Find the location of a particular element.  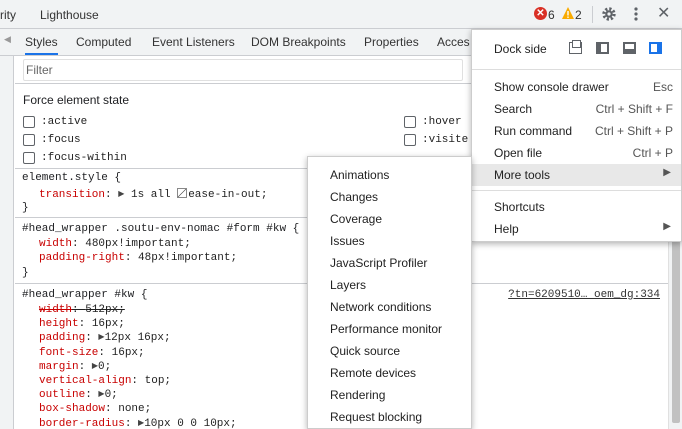

devtools-topbar: rity Lighthouse ✕ 6 2 ✕ is located at coordinates (341, 14).